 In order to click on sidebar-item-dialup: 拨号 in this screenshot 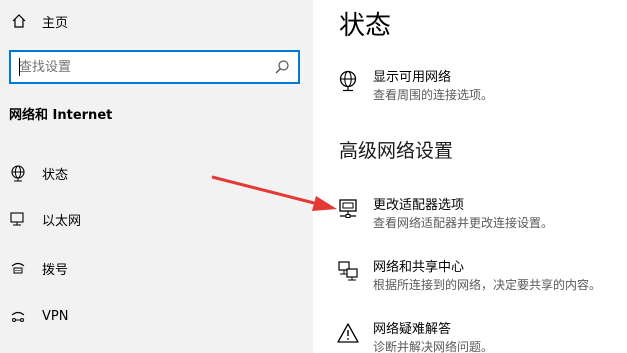, I will do `click(156, 268)`.